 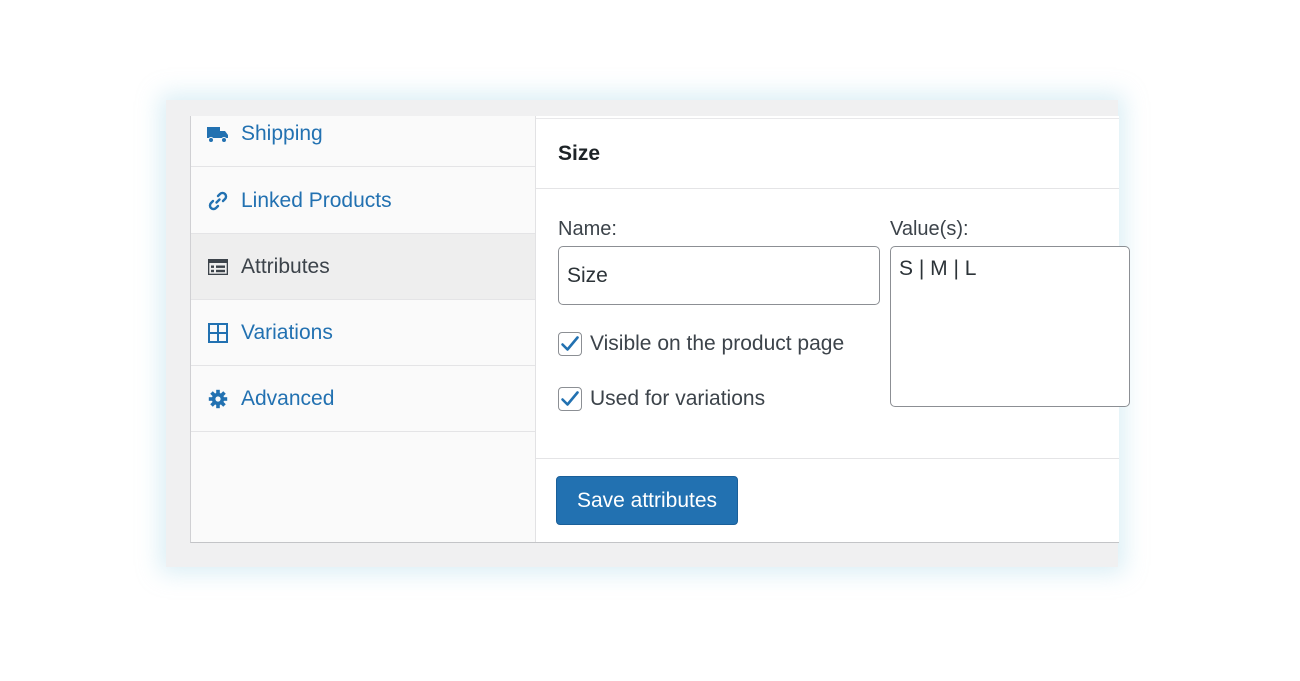 What do you see at coordinates (717, 343) in the screenshot?
I see `visible-on-product-page-label: Visible on the product page` at bounding box center [717, 343].